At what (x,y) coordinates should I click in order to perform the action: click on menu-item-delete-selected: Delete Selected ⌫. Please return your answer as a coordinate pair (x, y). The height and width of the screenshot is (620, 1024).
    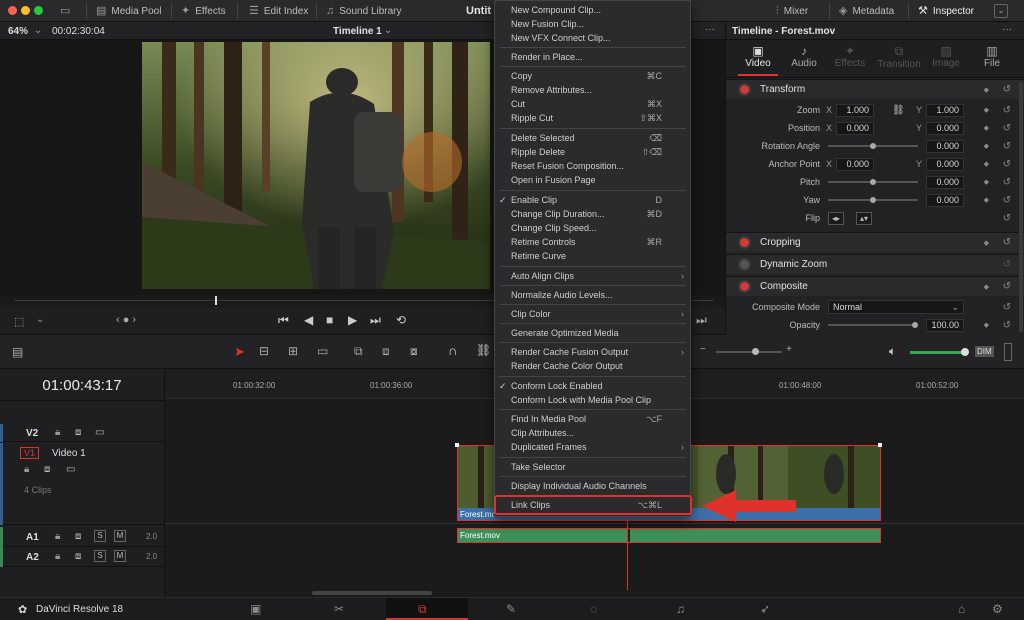
    Looking at the image, I should click on (592, 138).